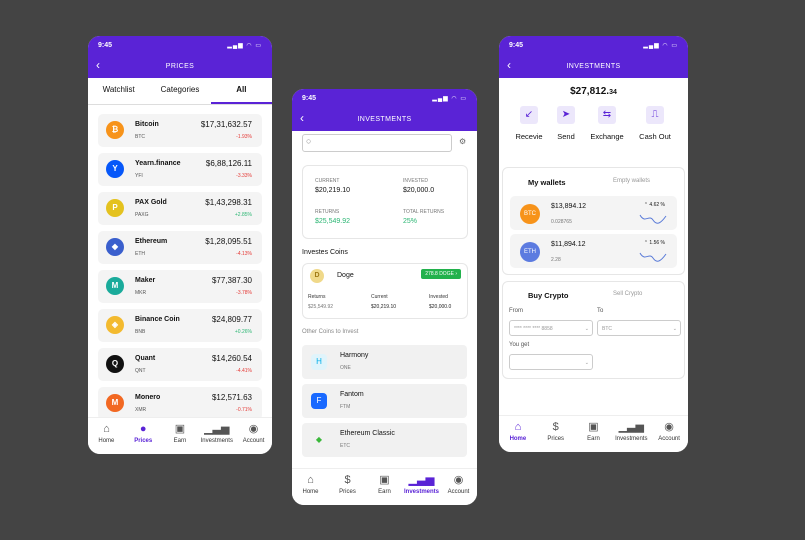  Describe the element at coordinates (309, 141) in the screenshot. I see `search-icon: ○` at that location.